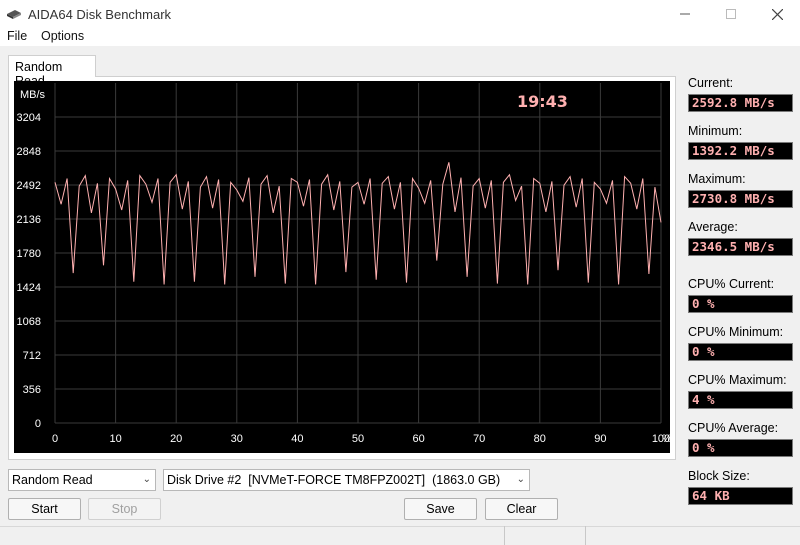 The height and width of the screenshot is (545, 800). What do you see at coordinates (237, 439) in the screenshot?
I see `x-tick-label: 30` at bounding box center [237, 439].